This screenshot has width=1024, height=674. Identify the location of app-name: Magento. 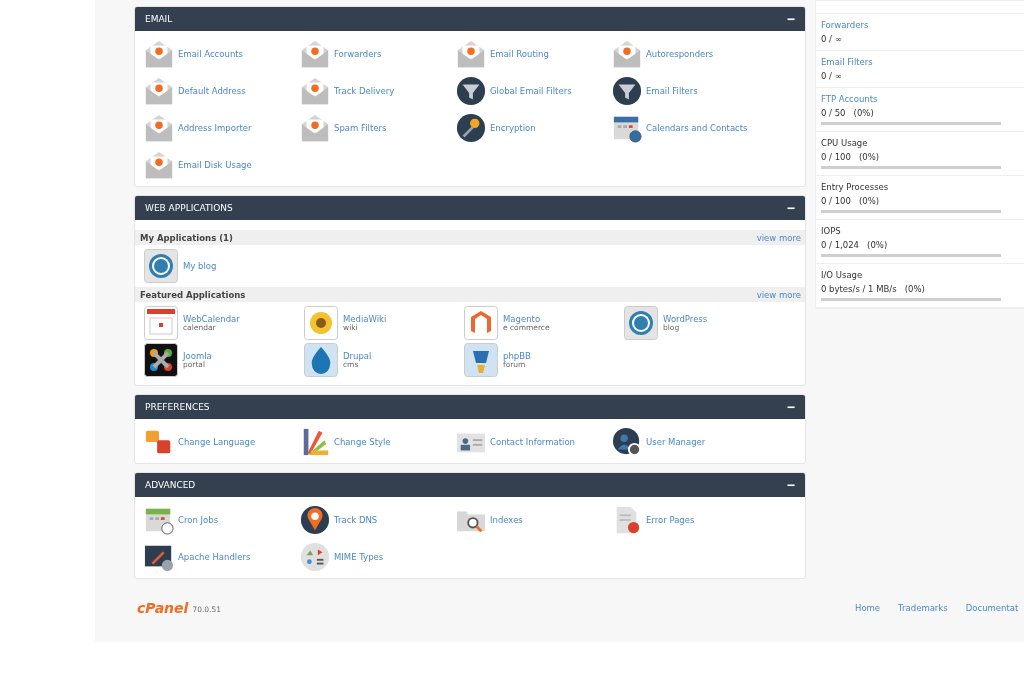
(522, 319).